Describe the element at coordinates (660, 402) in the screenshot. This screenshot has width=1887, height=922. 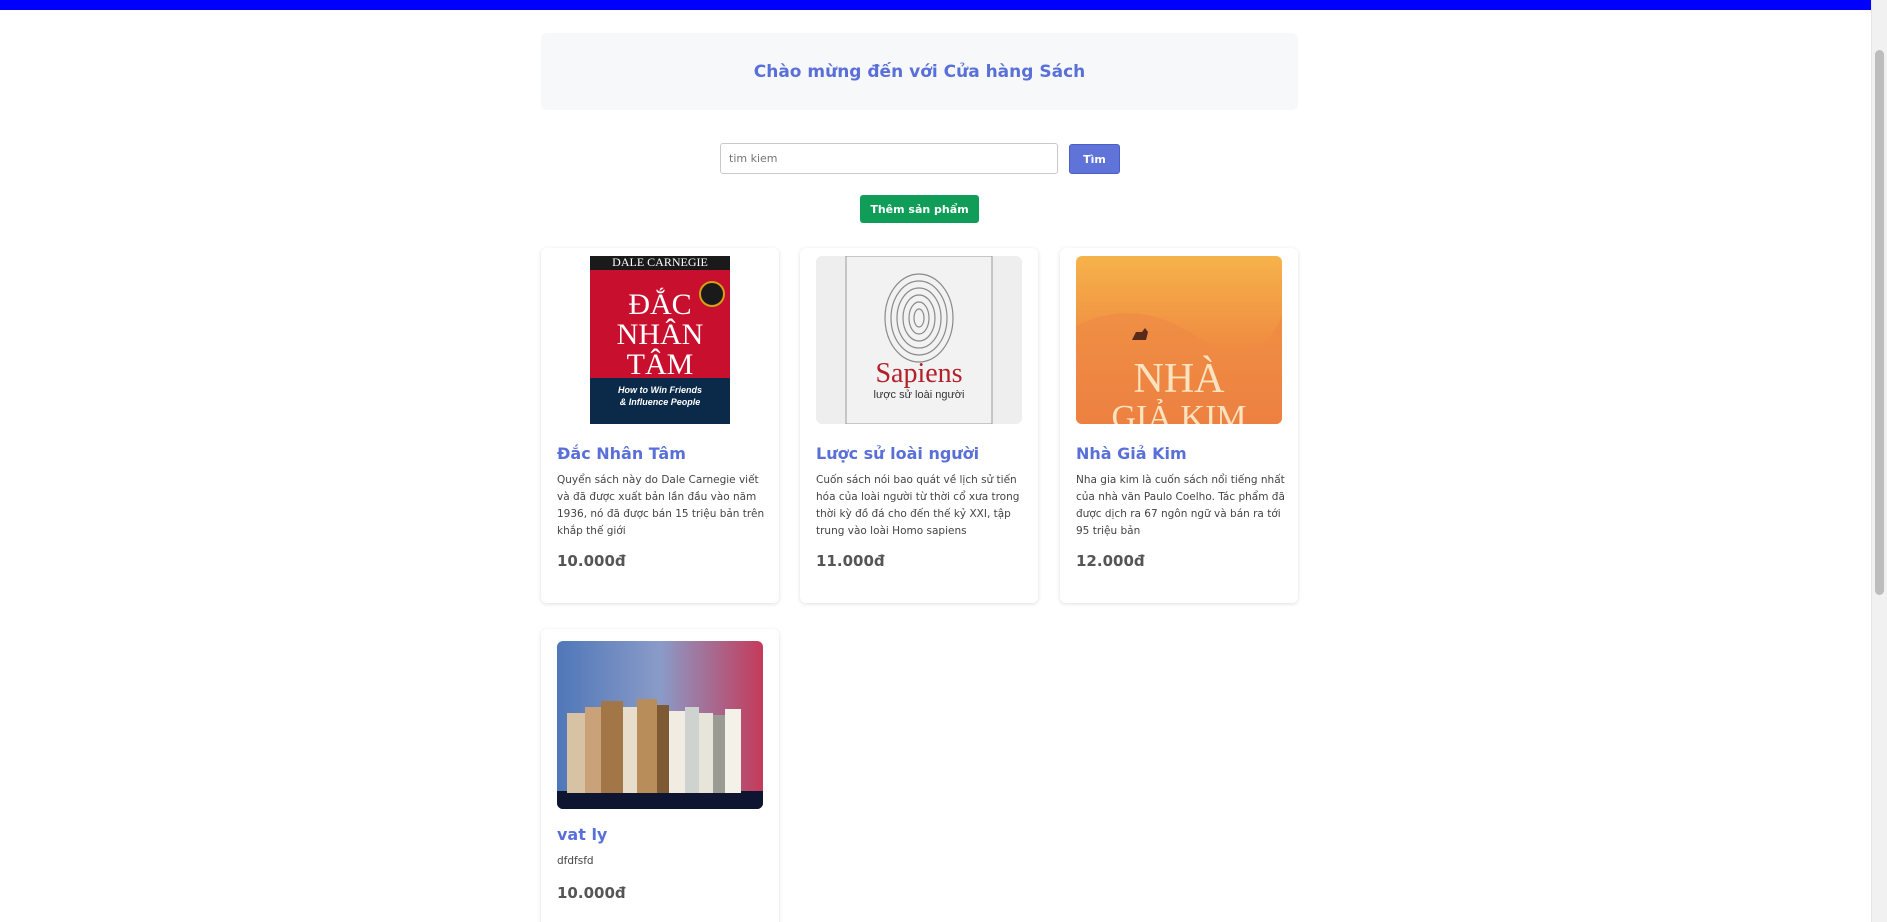
I see `svg-text: & Influence People` at that location.